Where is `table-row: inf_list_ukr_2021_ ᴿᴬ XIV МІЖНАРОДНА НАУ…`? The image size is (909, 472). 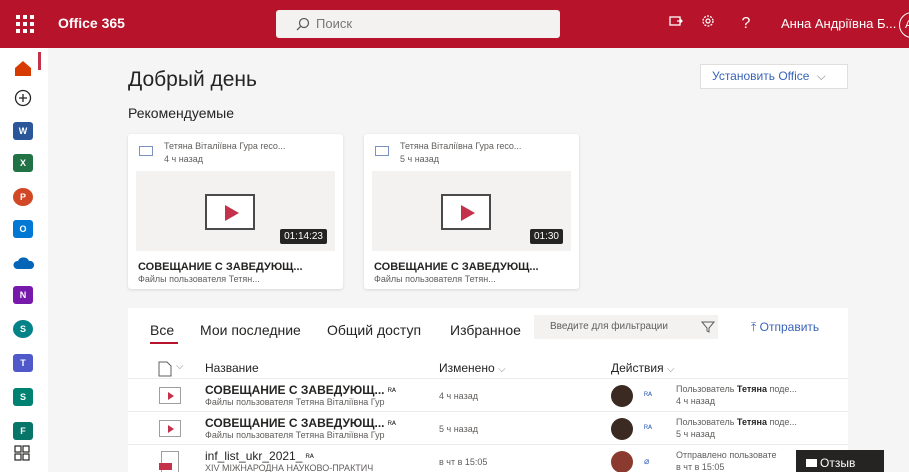 table-row: inf_list_ukr_2021_ ᴿᴬ XIV МІЖНАРОДНА НАУ… is located at coordinates (488, 458).